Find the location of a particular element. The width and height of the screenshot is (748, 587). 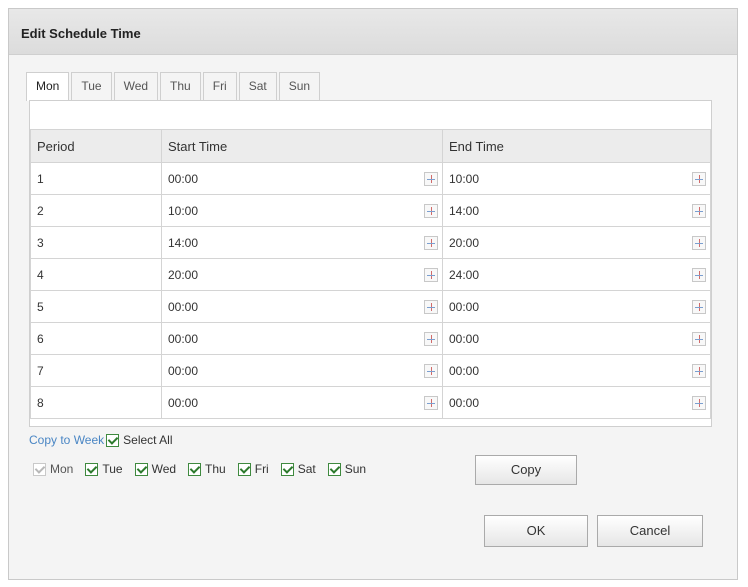

tab-tue: Tue is located at coordinates (91, 86).